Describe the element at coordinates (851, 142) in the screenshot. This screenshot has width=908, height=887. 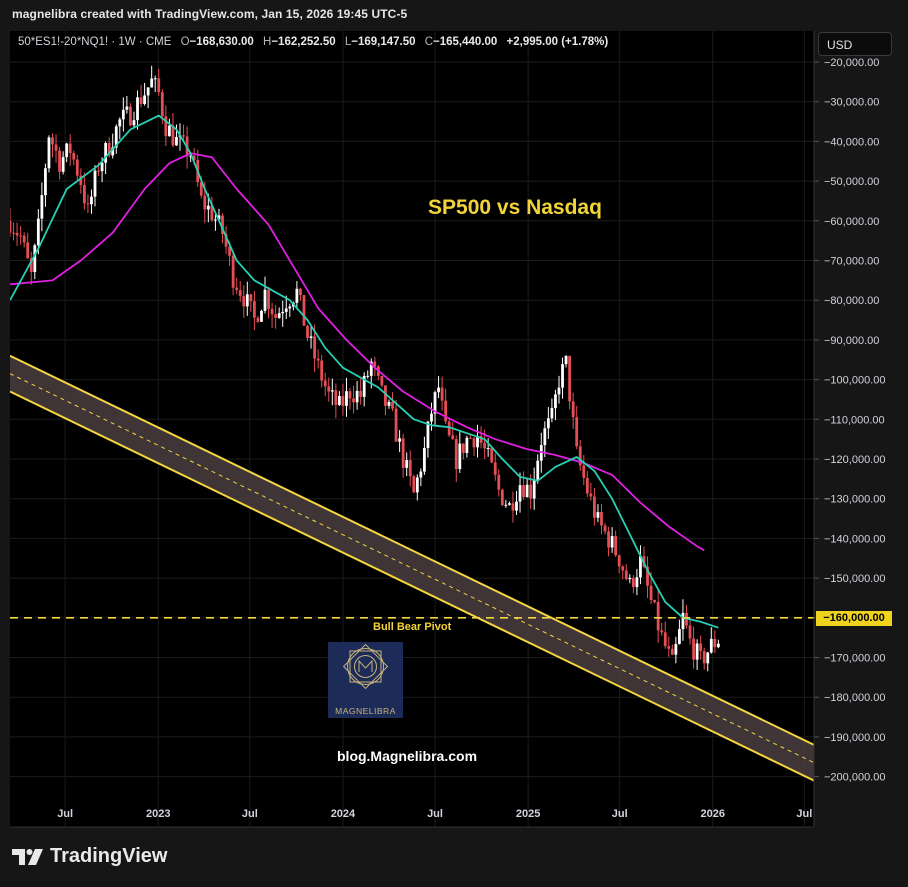
I see `y-tick-label: −40,000.00` at that location.